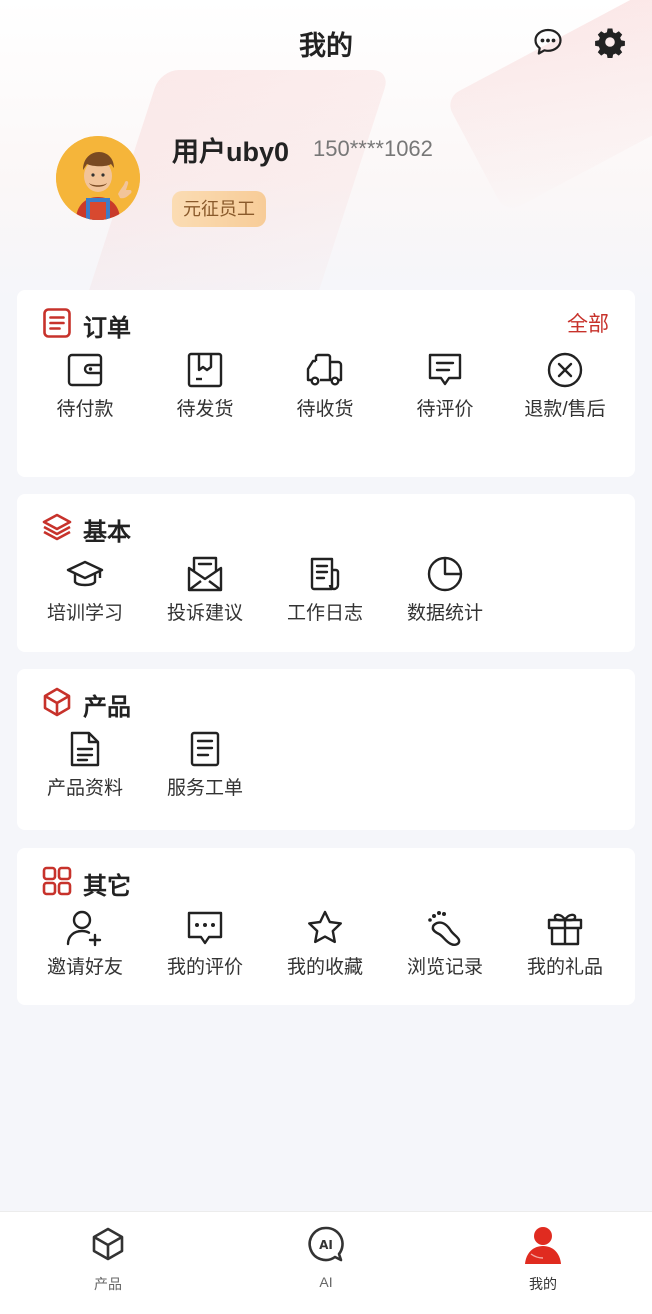 This screenshot has width=652, height=1314. I want to click on item-label: 待收货, so click(325, 409).